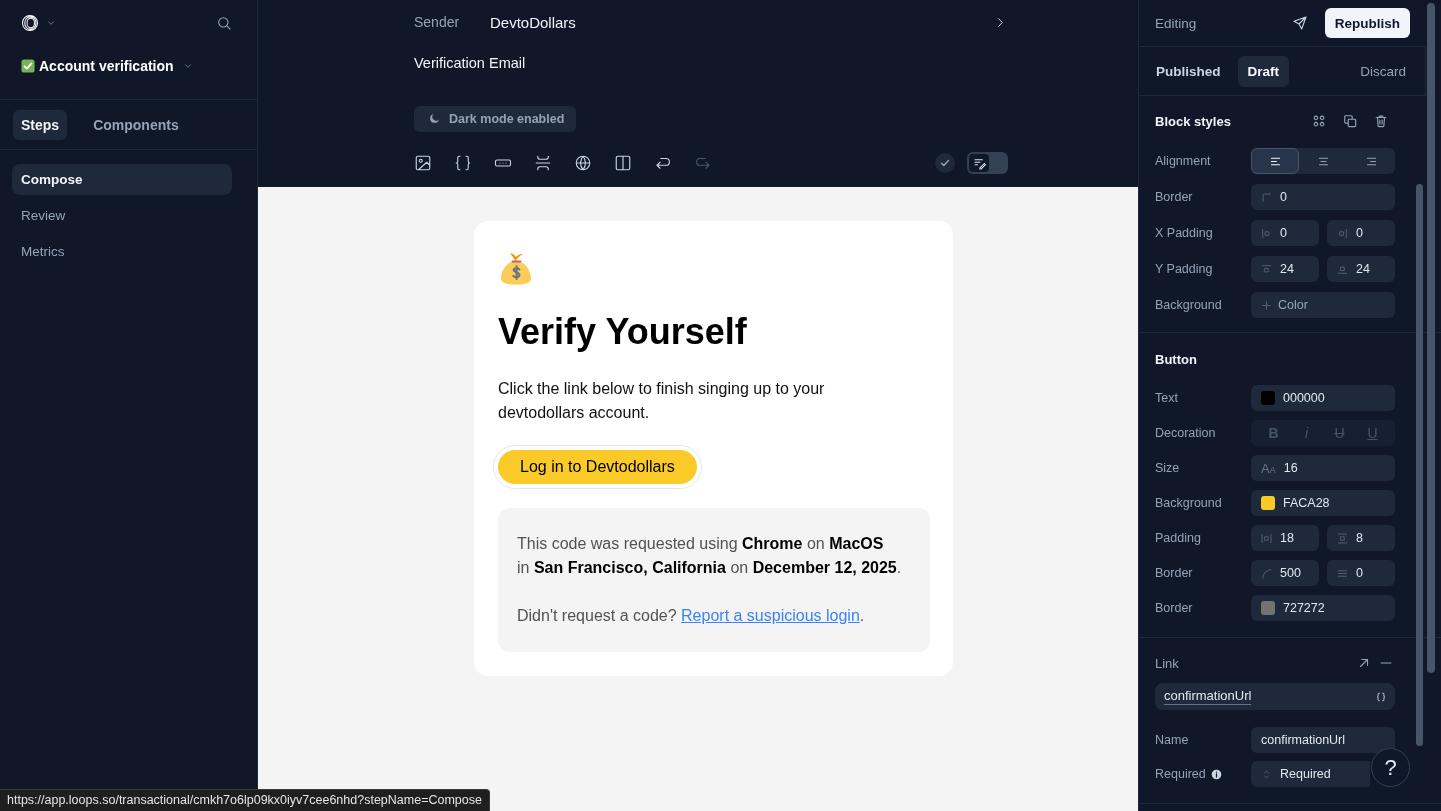 Image resolution: width=1441 pixels, height=811 pixels. Describe the element at coordinates (1266, 538) in the screenshot. I see `padding-sides-icon` at that location.